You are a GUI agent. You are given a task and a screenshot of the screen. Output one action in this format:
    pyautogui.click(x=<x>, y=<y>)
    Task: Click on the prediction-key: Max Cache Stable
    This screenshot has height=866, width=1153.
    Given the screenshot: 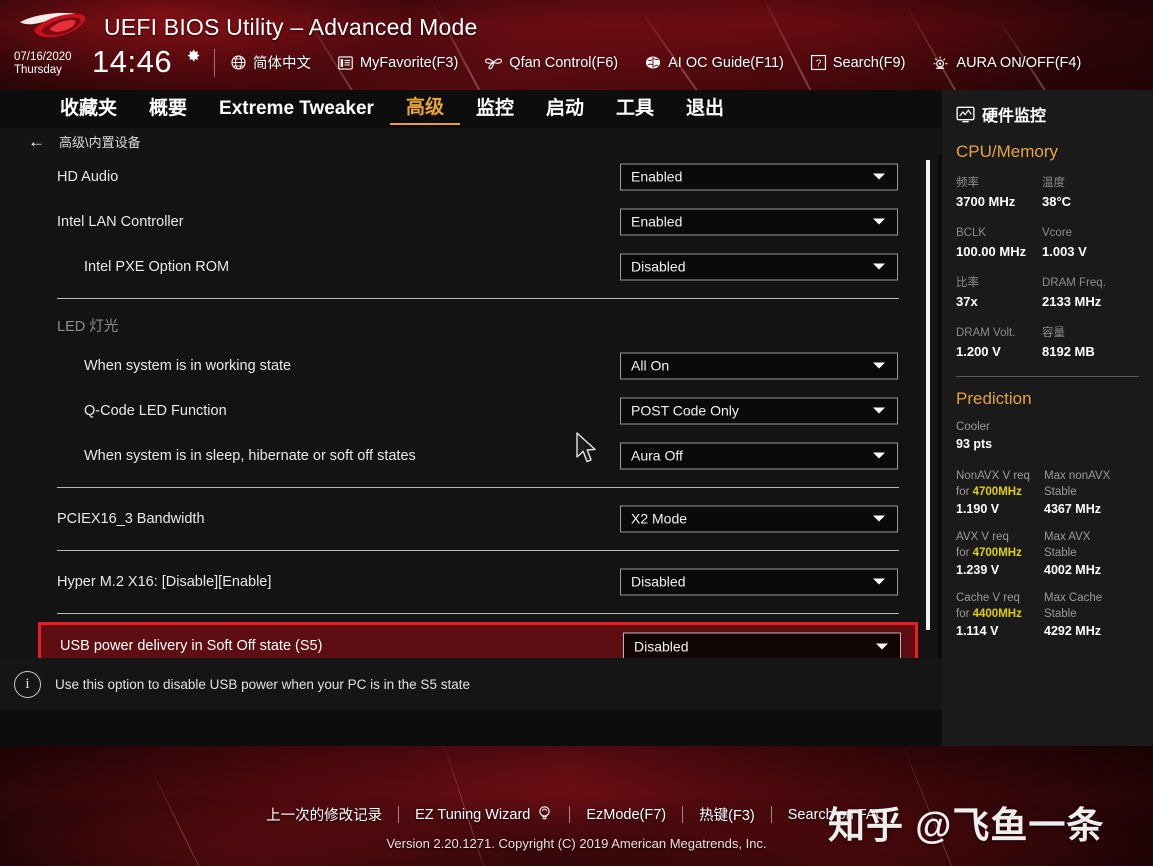 What is the action you would take?
    pyautogui.click(x=1073, y=606)
    